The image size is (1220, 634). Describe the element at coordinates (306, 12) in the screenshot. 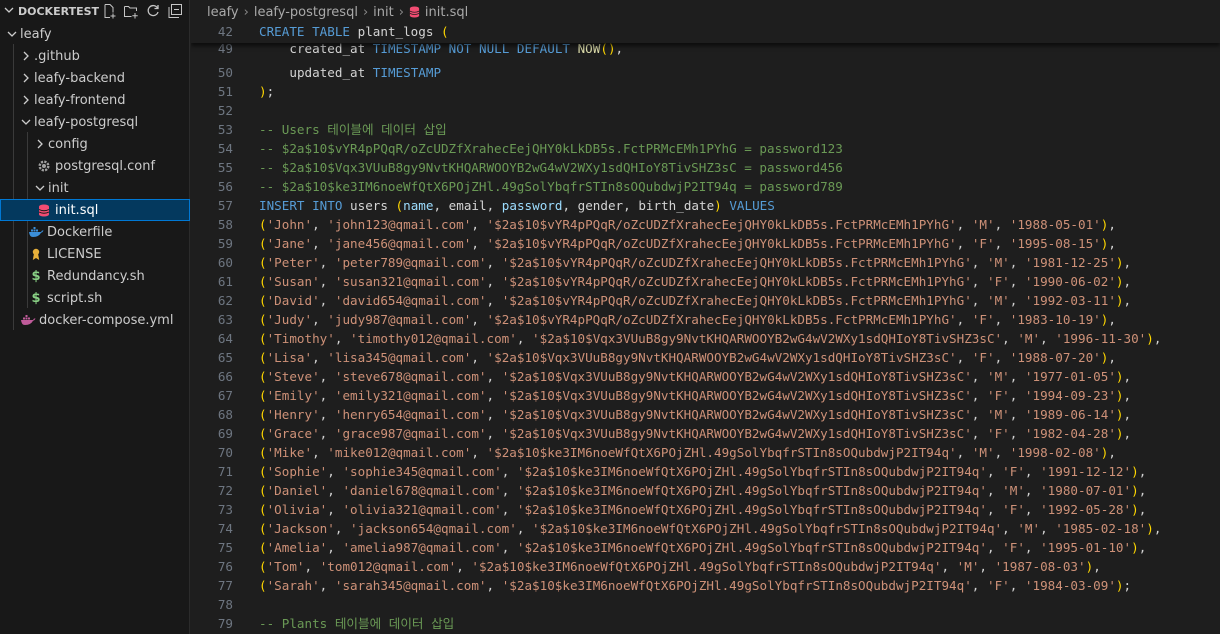

I see `breadcrumb-item: leafy-postgresql` at that location.